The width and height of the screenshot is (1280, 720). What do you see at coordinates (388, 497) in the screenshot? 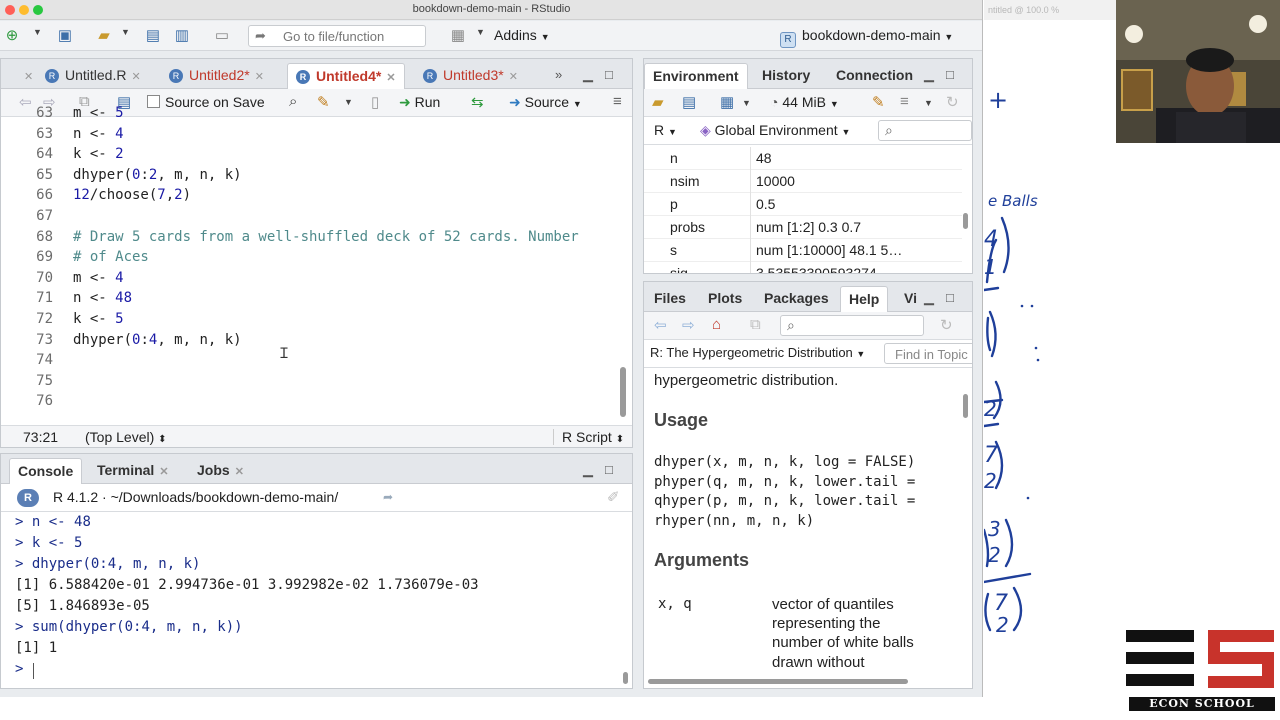
I see `goto-directory-icon: ➦` at bounding box center [388, 497].